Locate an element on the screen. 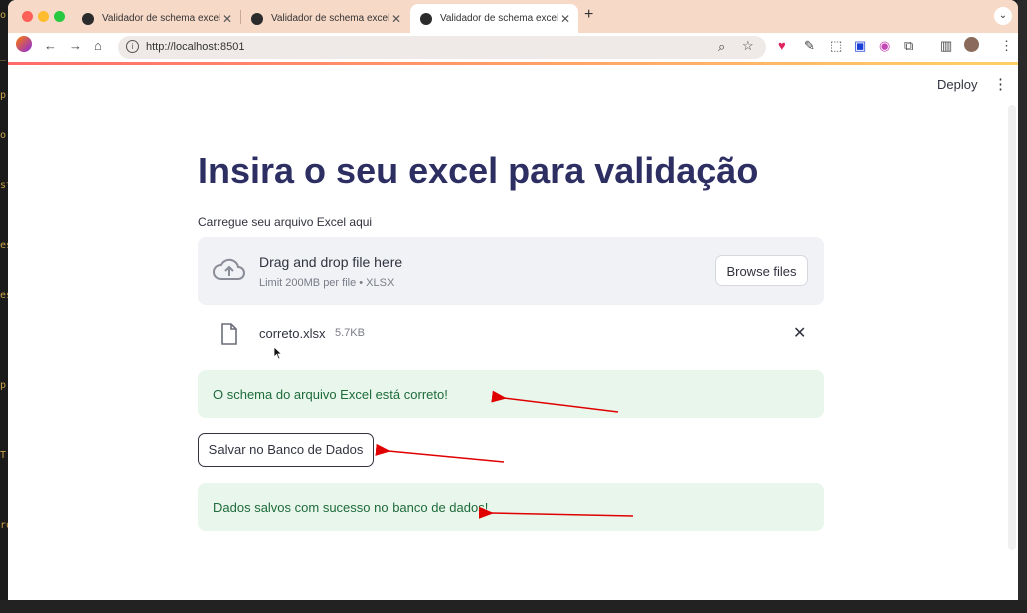  background-window-edge is located at coordinates (1022, 306).